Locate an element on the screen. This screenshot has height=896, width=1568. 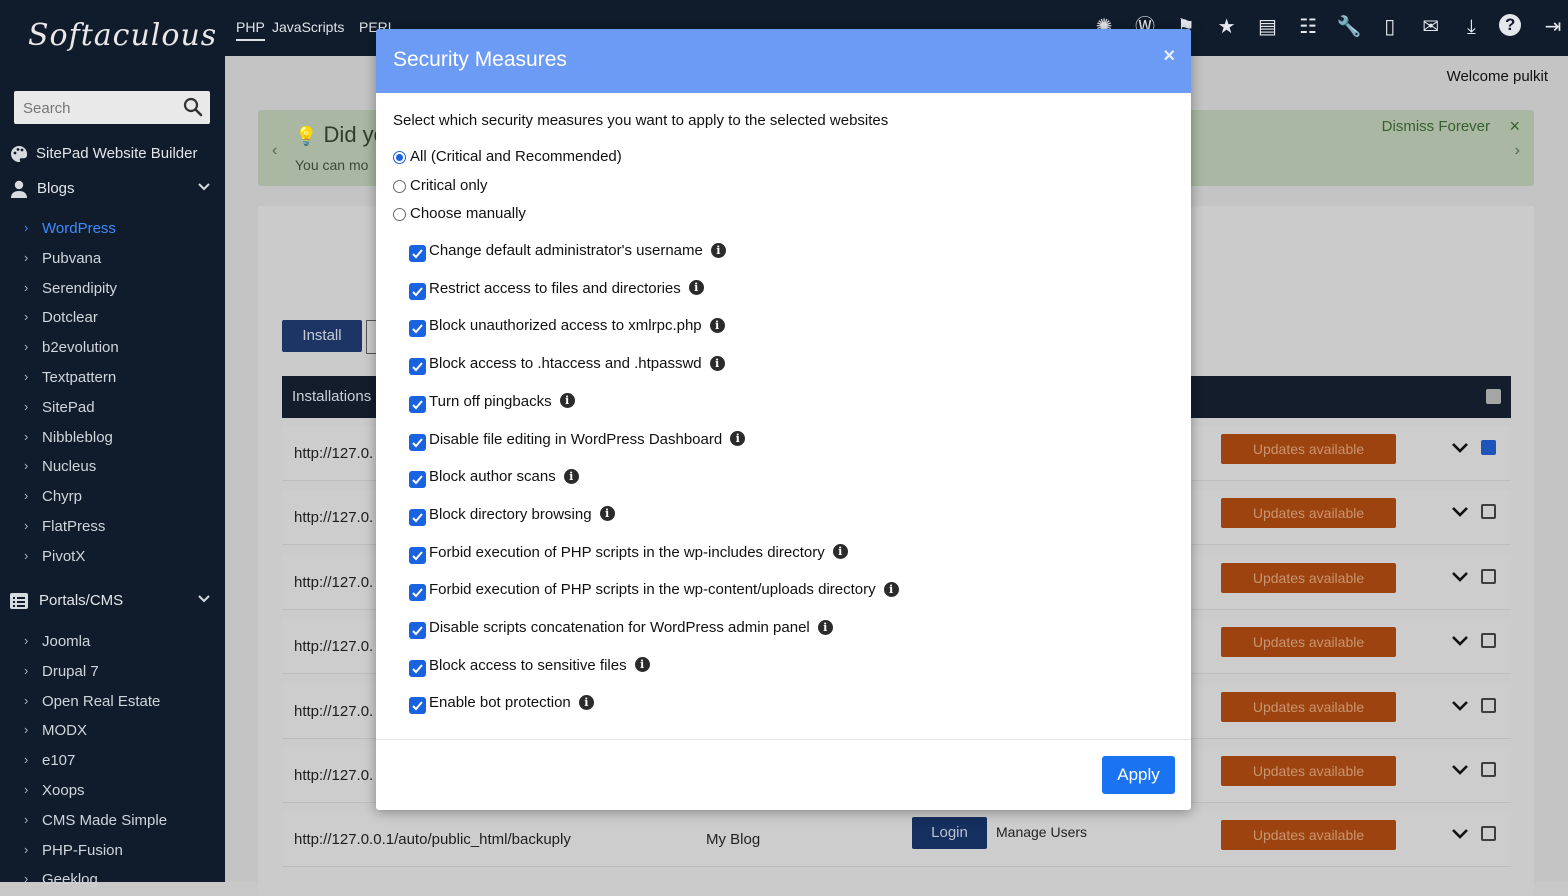
archive-icon: ▤ is located at coordinates (1267, 27).